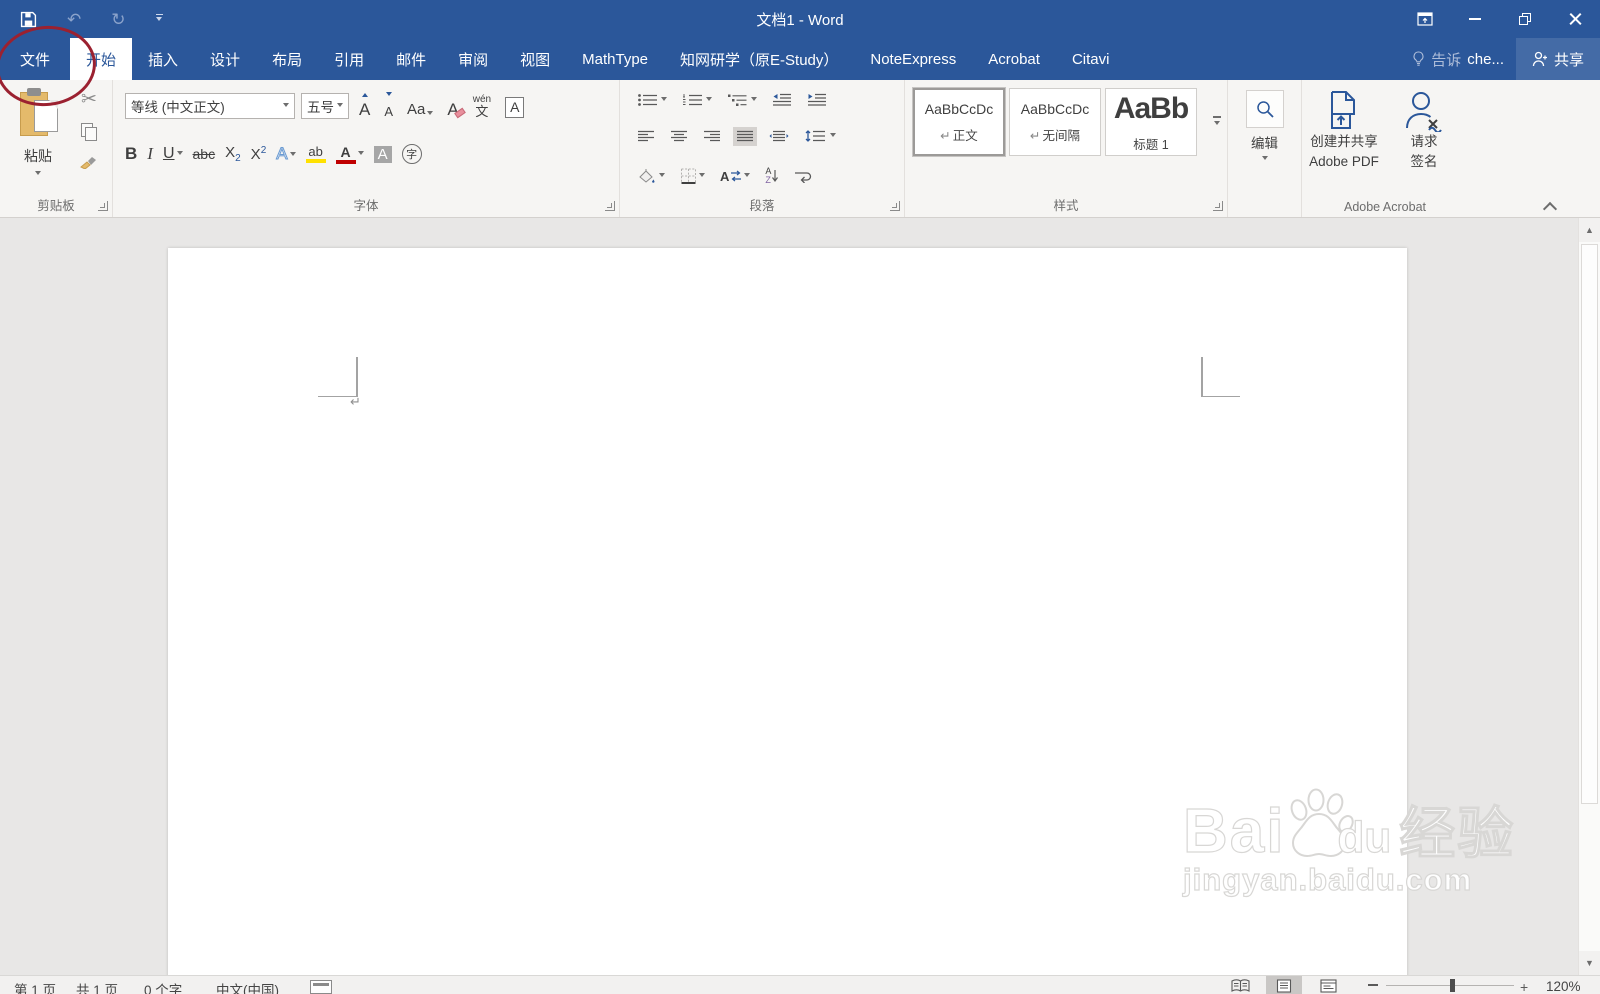 This screenshot has height=994, width=1600. I want to click on justify-icon, so click(745, 136).